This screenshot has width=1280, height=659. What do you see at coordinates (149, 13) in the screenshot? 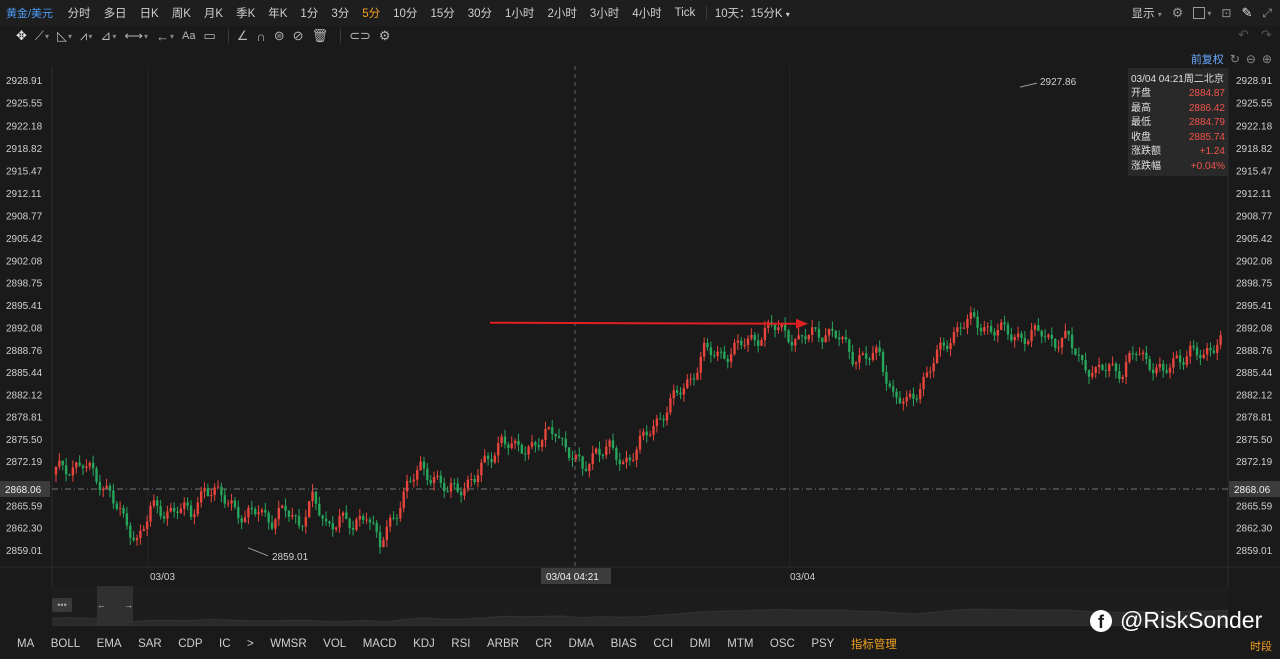
I see `period-tab: 日K` at bounding box center [149, 13].